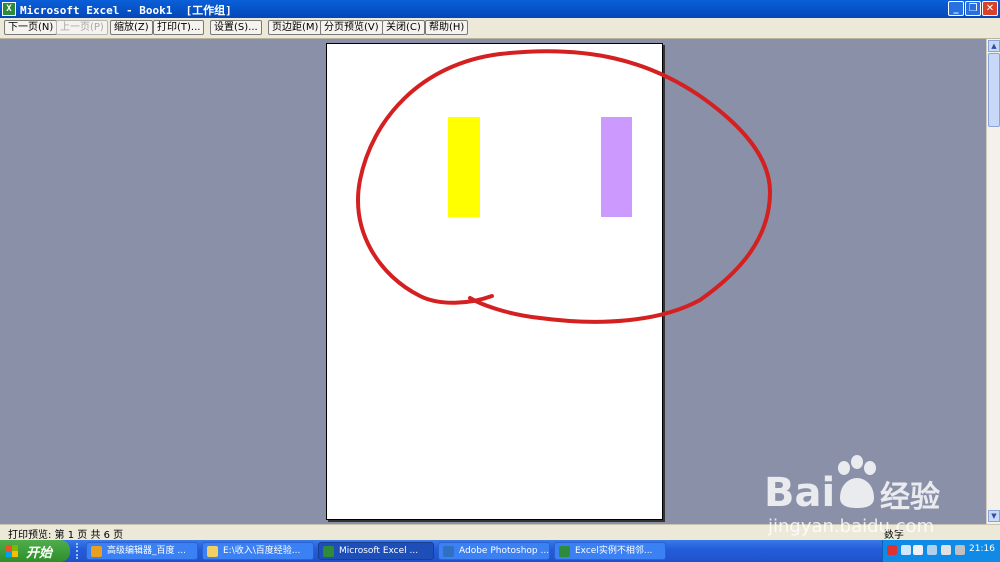 The height and width of the screenshot is (562, 1000). Describe the element at coordinates (910, 497) in the screenshot. I see `watermark-brand-b: 经验` at that location.